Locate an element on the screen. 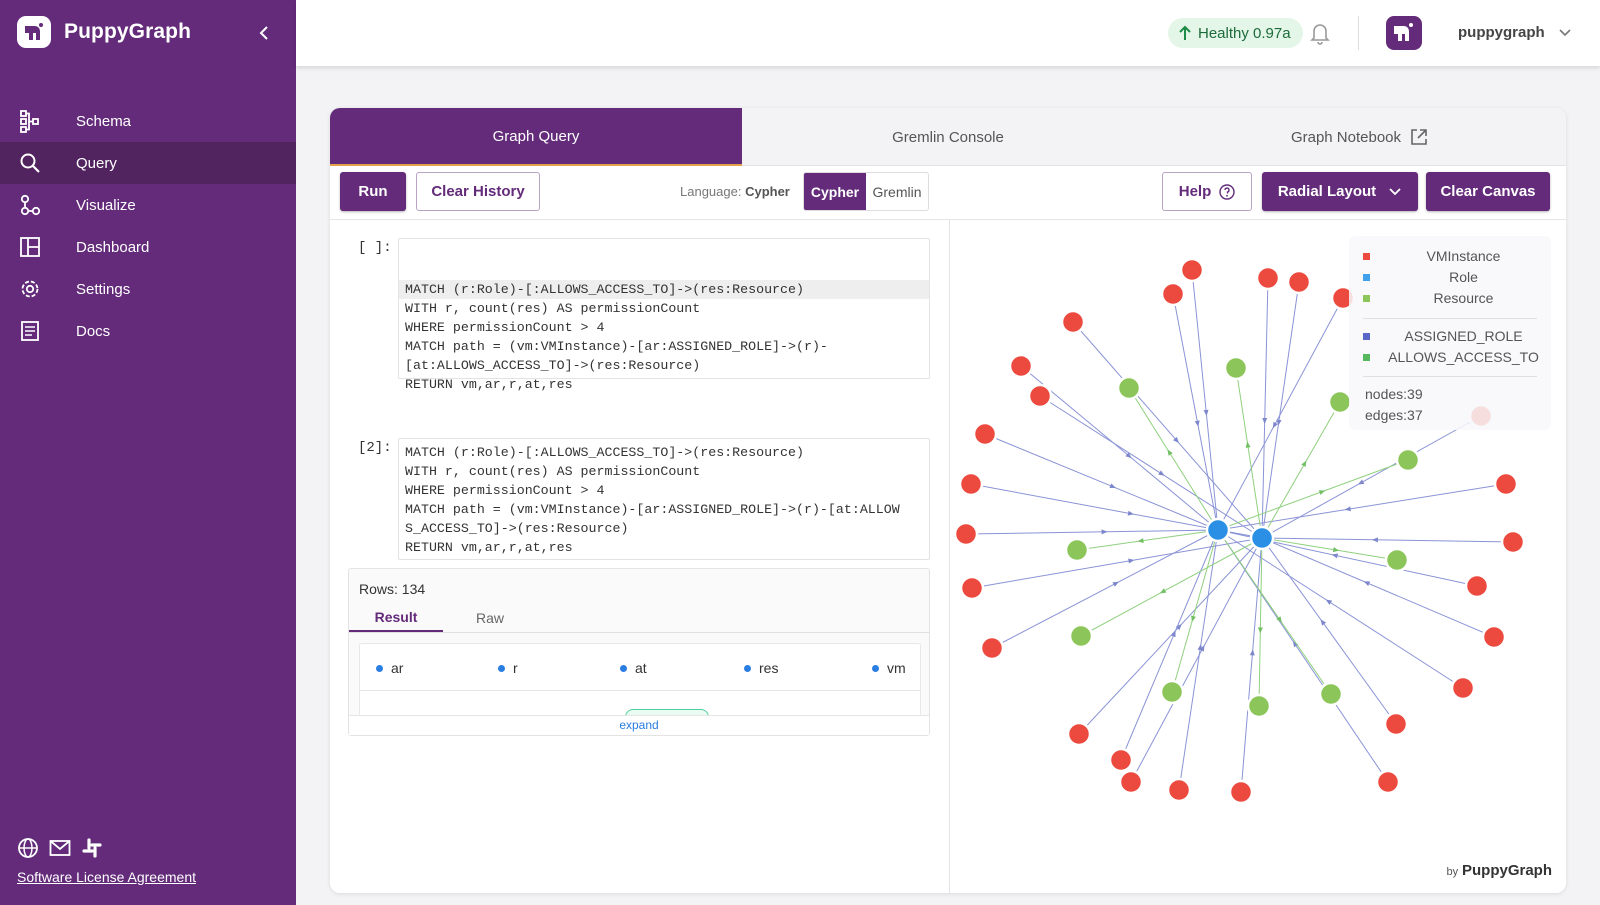 The height and width of the screenshot is (905, 1600). edges-count: edges:37 is located at coordinates (1394, 415).